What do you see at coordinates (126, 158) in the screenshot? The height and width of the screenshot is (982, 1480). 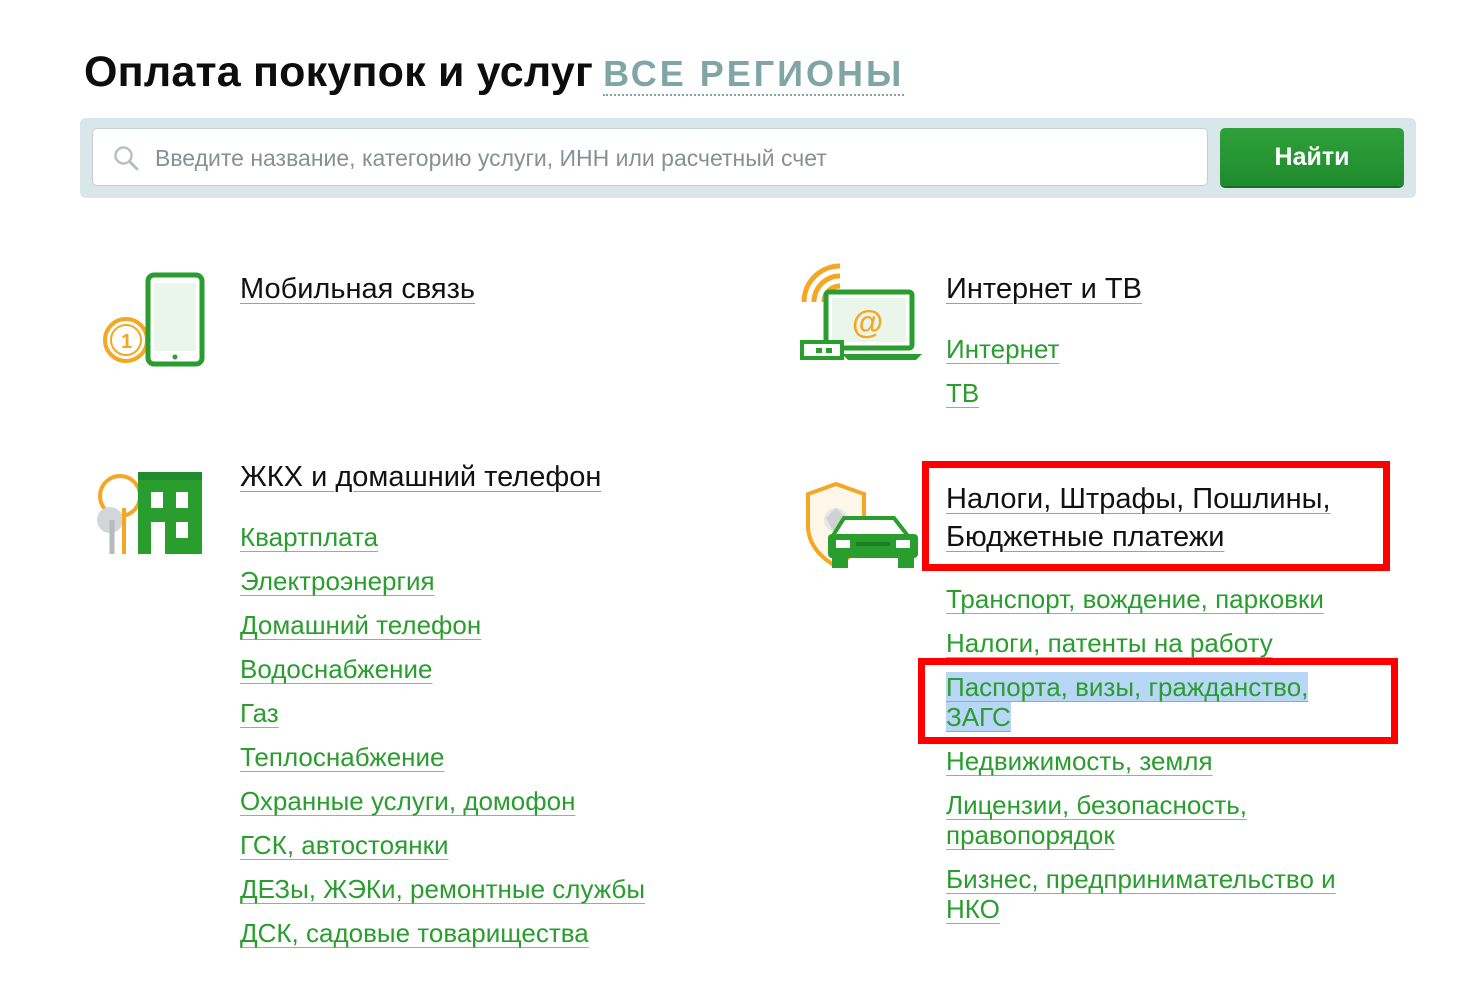 I see `search-icon` at bounding box center [126, 158].